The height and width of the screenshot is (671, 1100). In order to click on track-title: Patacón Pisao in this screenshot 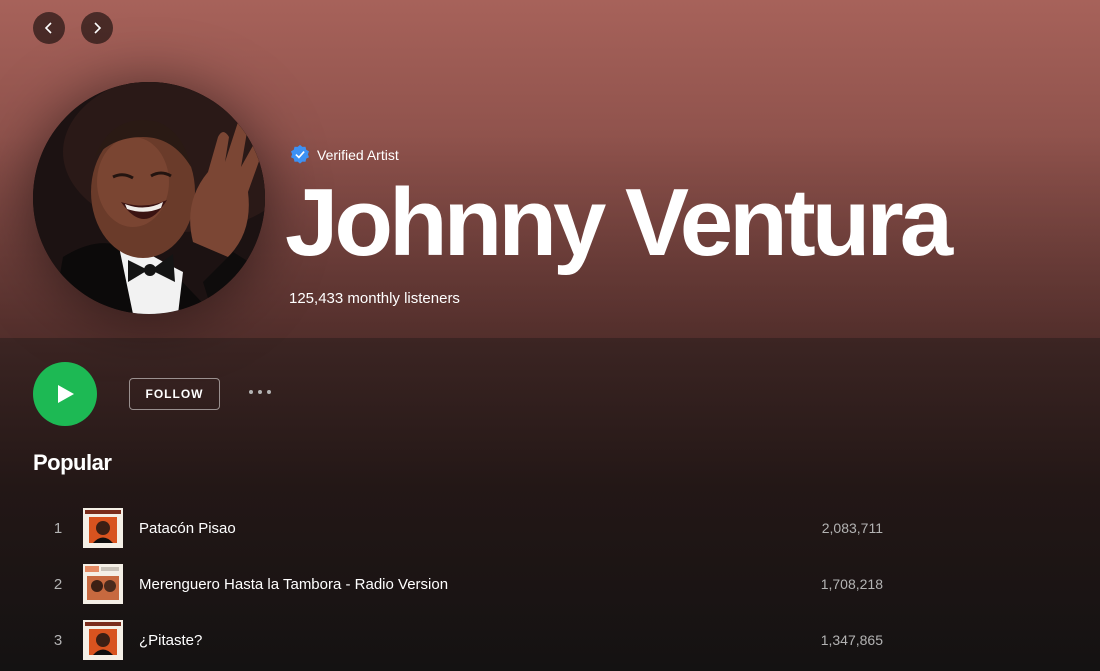, I will do `click(187, 528)`.